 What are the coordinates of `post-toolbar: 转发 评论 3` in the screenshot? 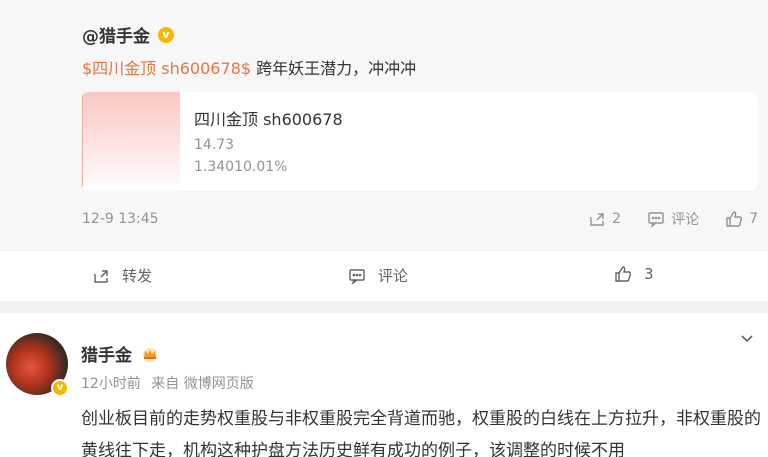 It's located at (384, 275).